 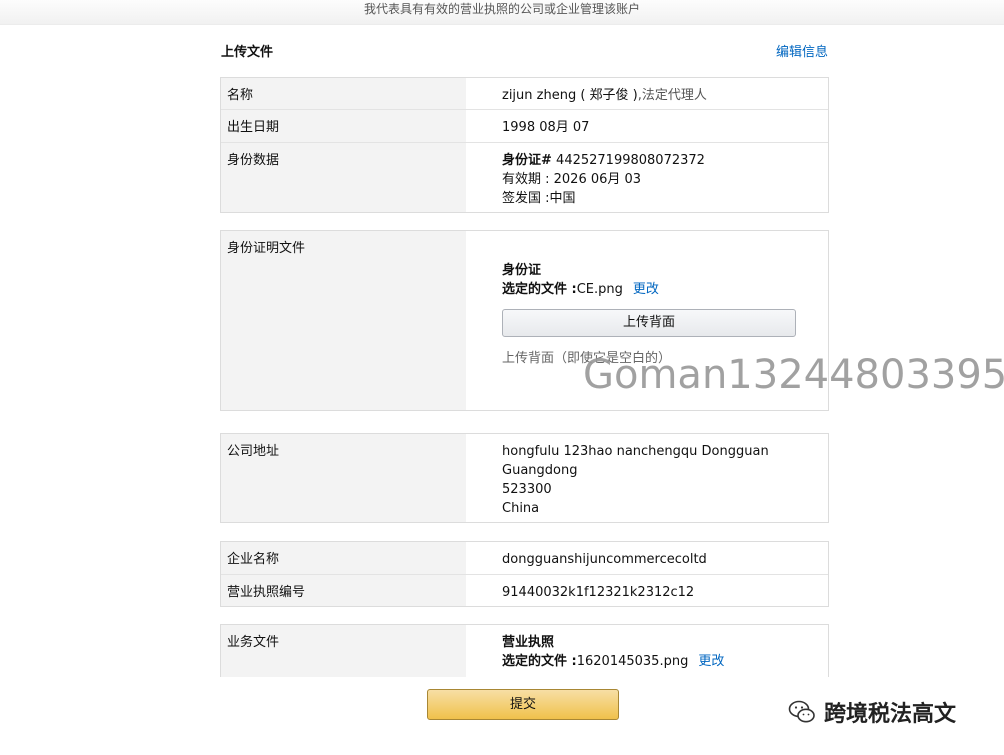 I want to click on dob-value: 1998 08月 07, so click(x=546, y=127).